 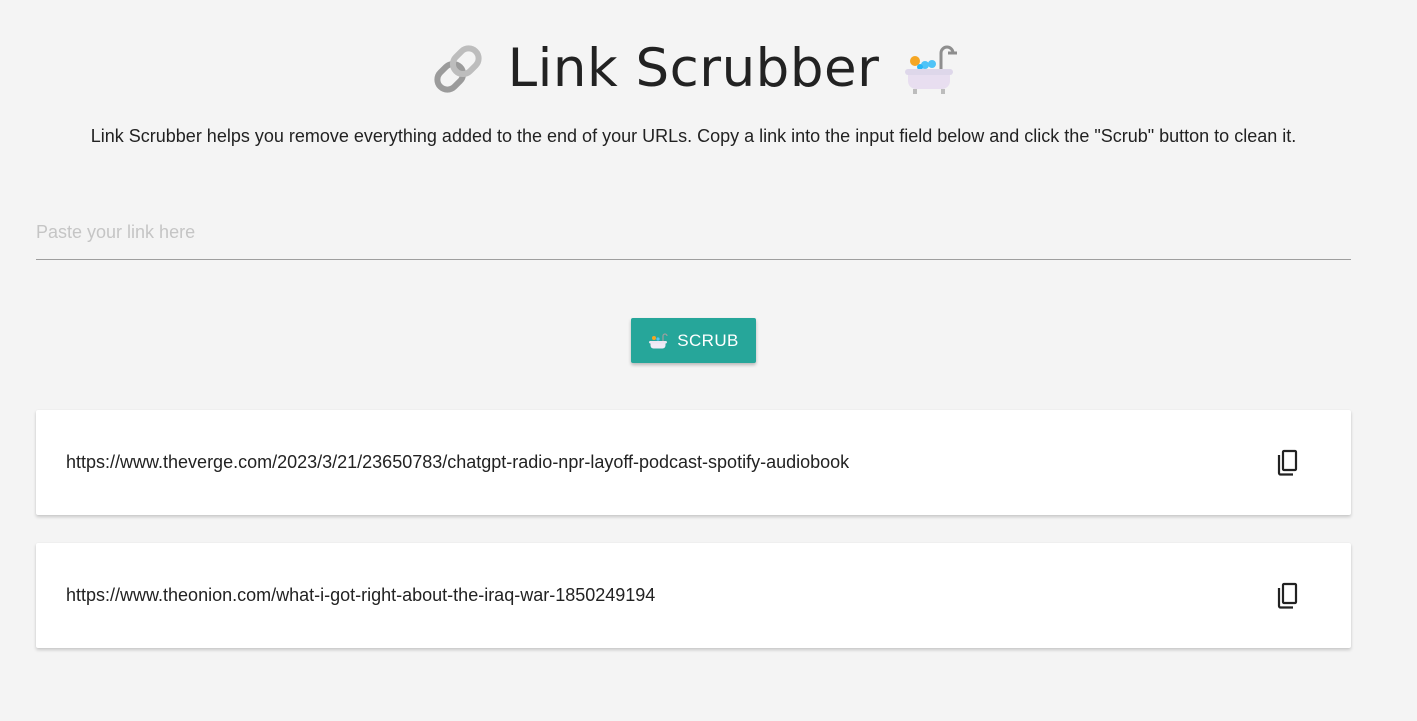 I want to click on link-input, so click(x=693, y=241).